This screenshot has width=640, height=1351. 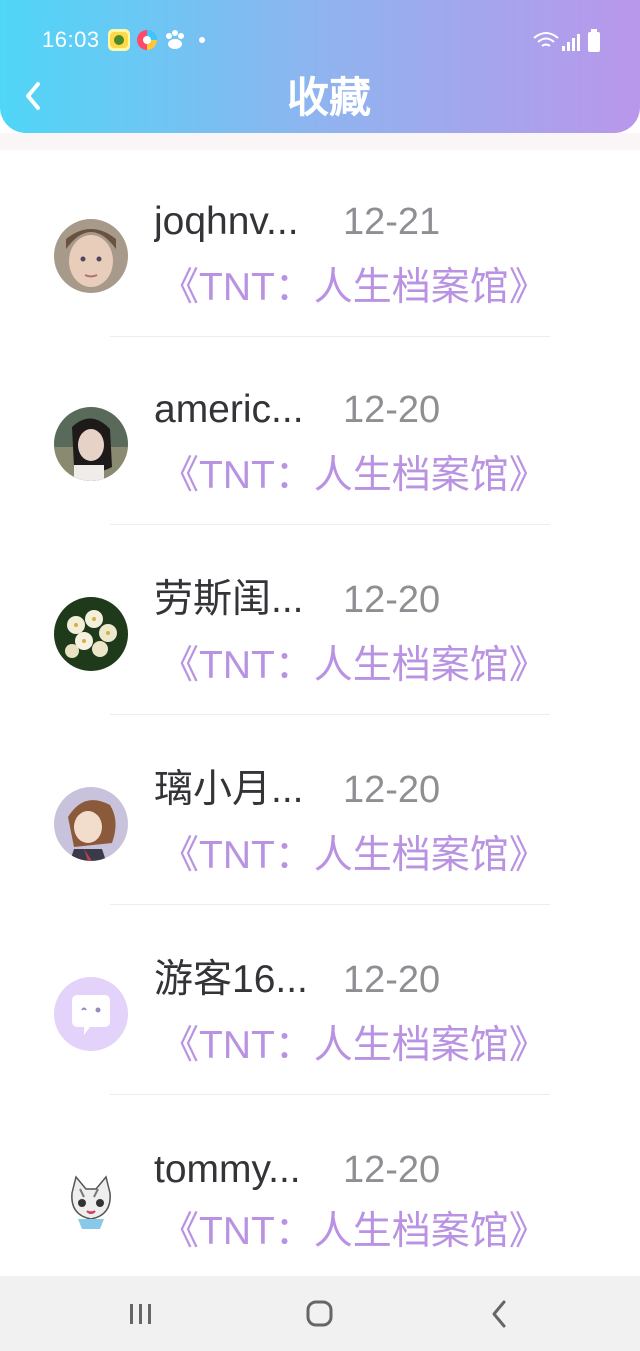 I want to click on status-time: 16:03, so click(x=71, y=39).